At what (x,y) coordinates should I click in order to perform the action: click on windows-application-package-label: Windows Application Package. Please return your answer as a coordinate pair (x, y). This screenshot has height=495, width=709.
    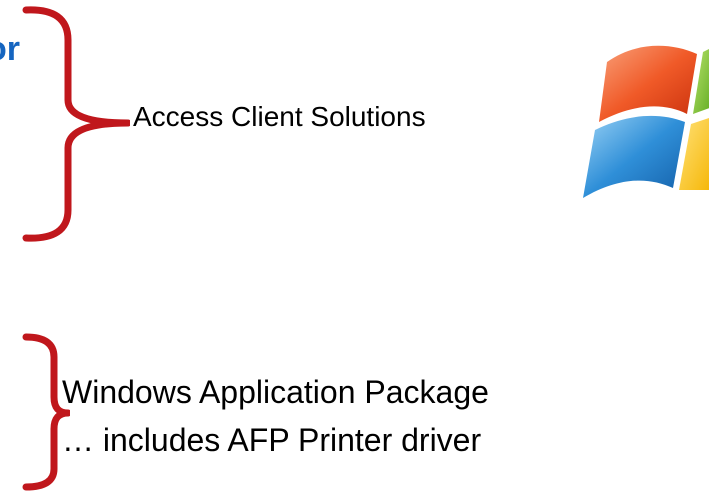
    Looking at the image, I should click on (275, 392).